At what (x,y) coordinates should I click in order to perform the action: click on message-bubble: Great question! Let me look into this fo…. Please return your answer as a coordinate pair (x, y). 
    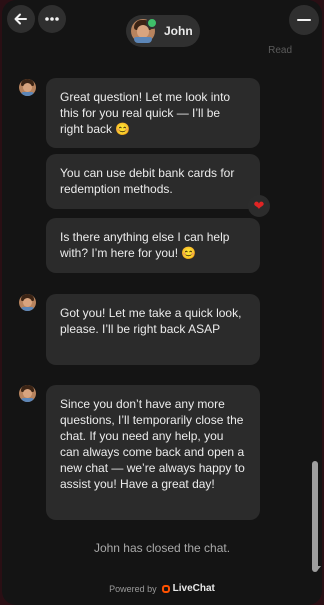
    Looking at the image, I should click on (153, 113).